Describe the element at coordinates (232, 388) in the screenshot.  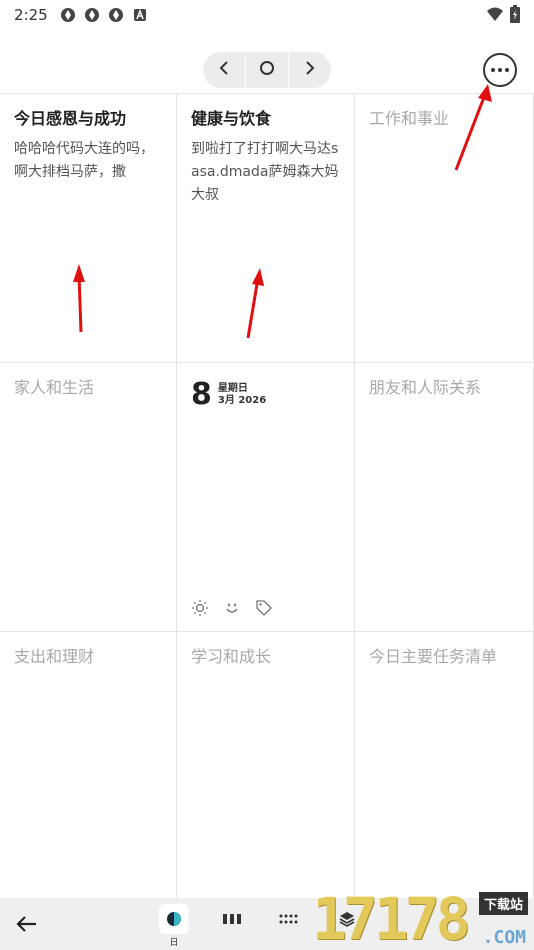
I see `date-weekday: 星期日` at that location.